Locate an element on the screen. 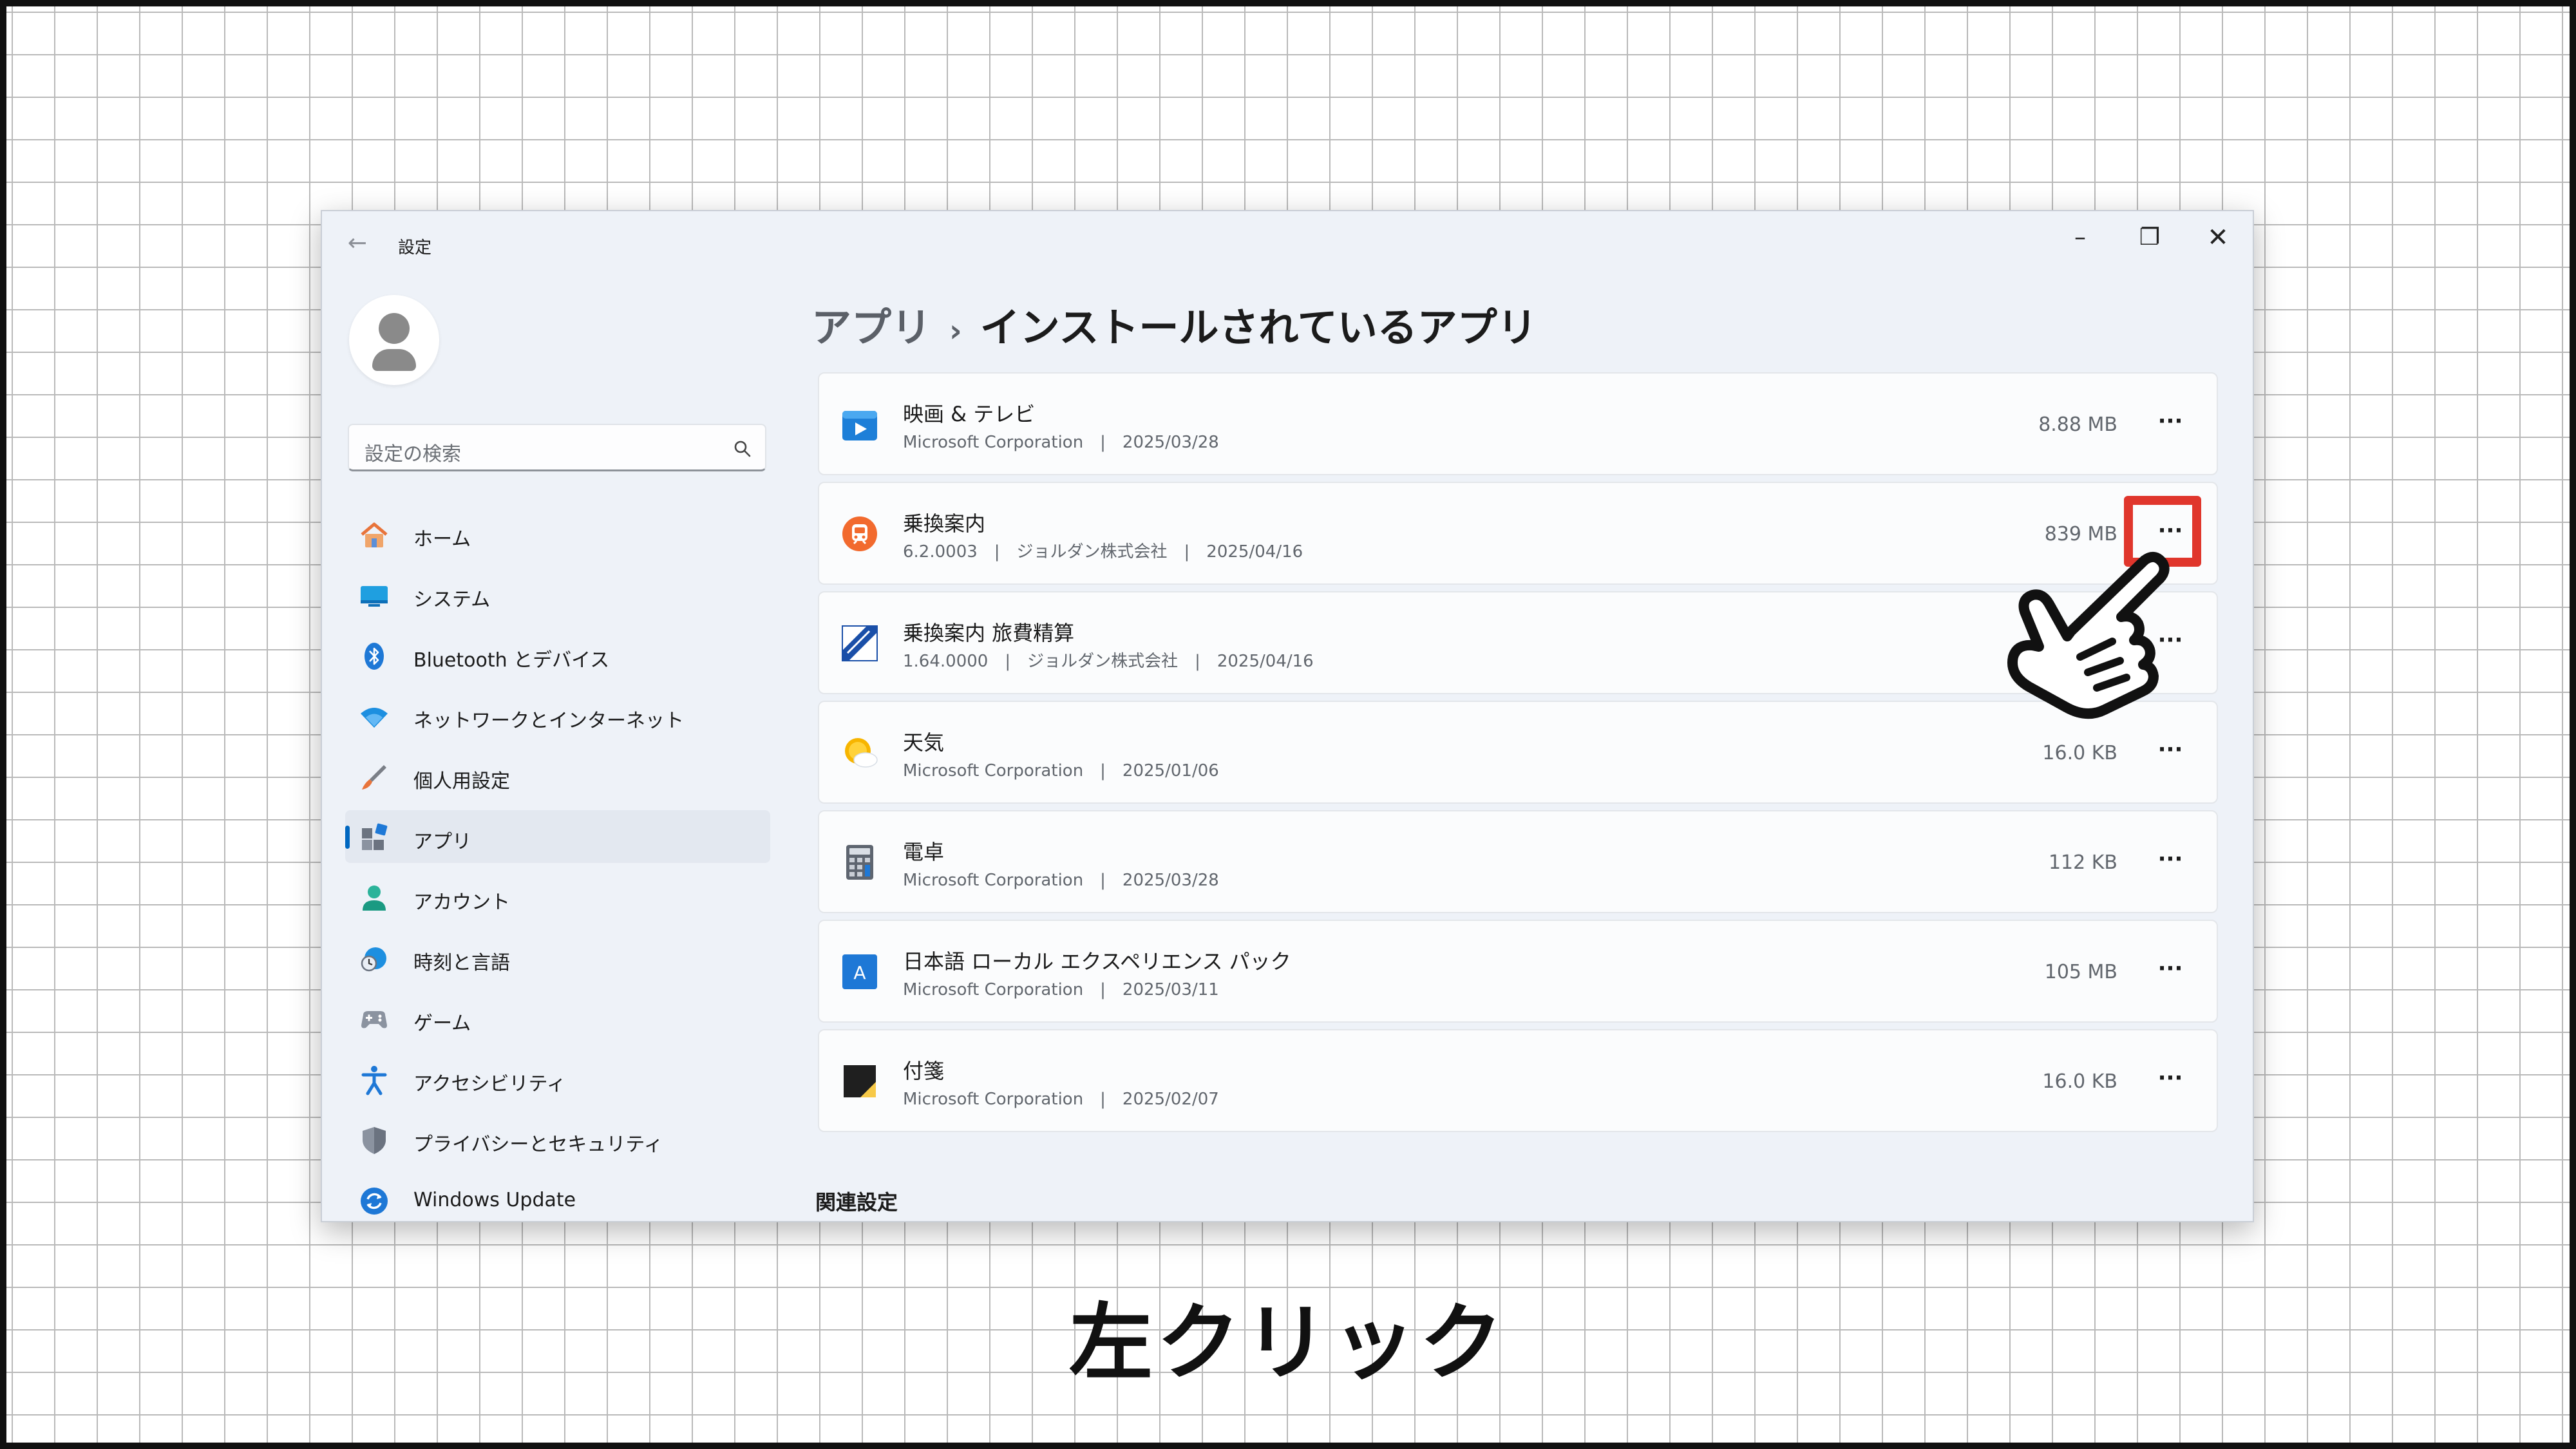 This screenshot has height=1449, width=2576. app-name: 電卓 is located at coordinates (924, 852).